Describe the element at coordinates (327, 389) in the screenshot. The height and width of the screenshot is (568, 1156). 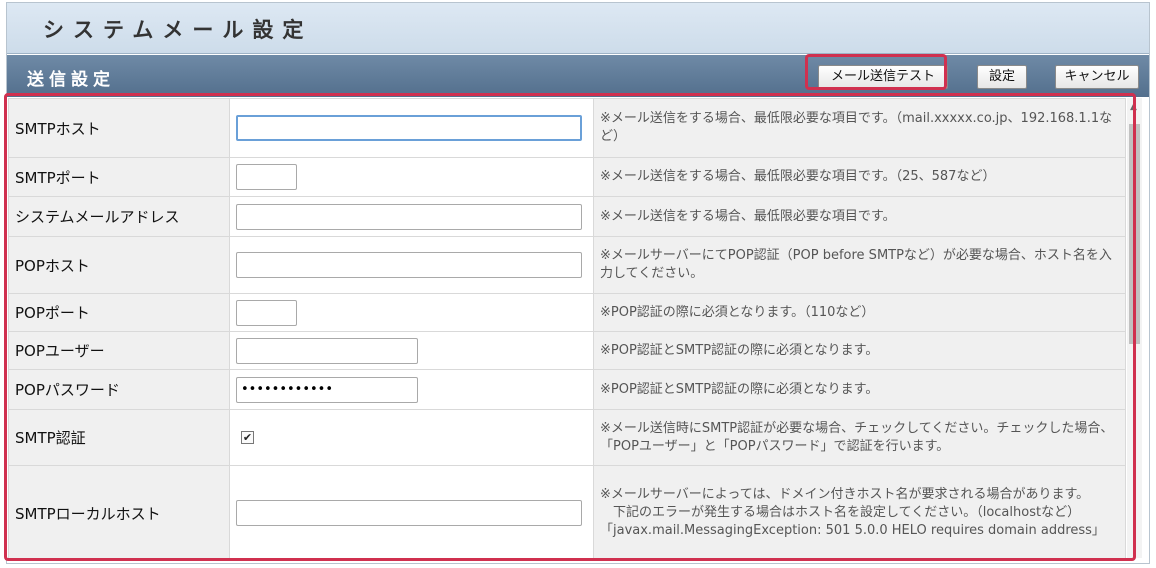
I see `pop-password-input` at that location.